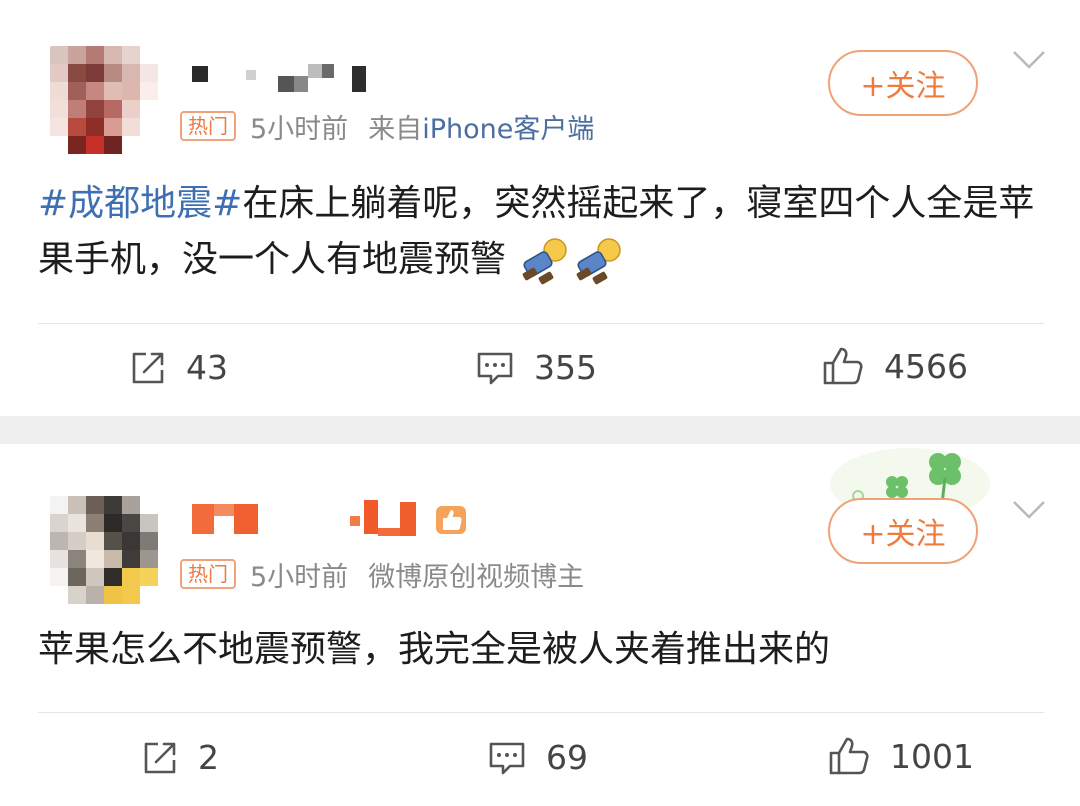 The height and width of the screenshot is (806, 1080). What do you see at coordinates (207, 367) in the screenshot?
I see `repost-count: 43` at bounding box center [207, 367].